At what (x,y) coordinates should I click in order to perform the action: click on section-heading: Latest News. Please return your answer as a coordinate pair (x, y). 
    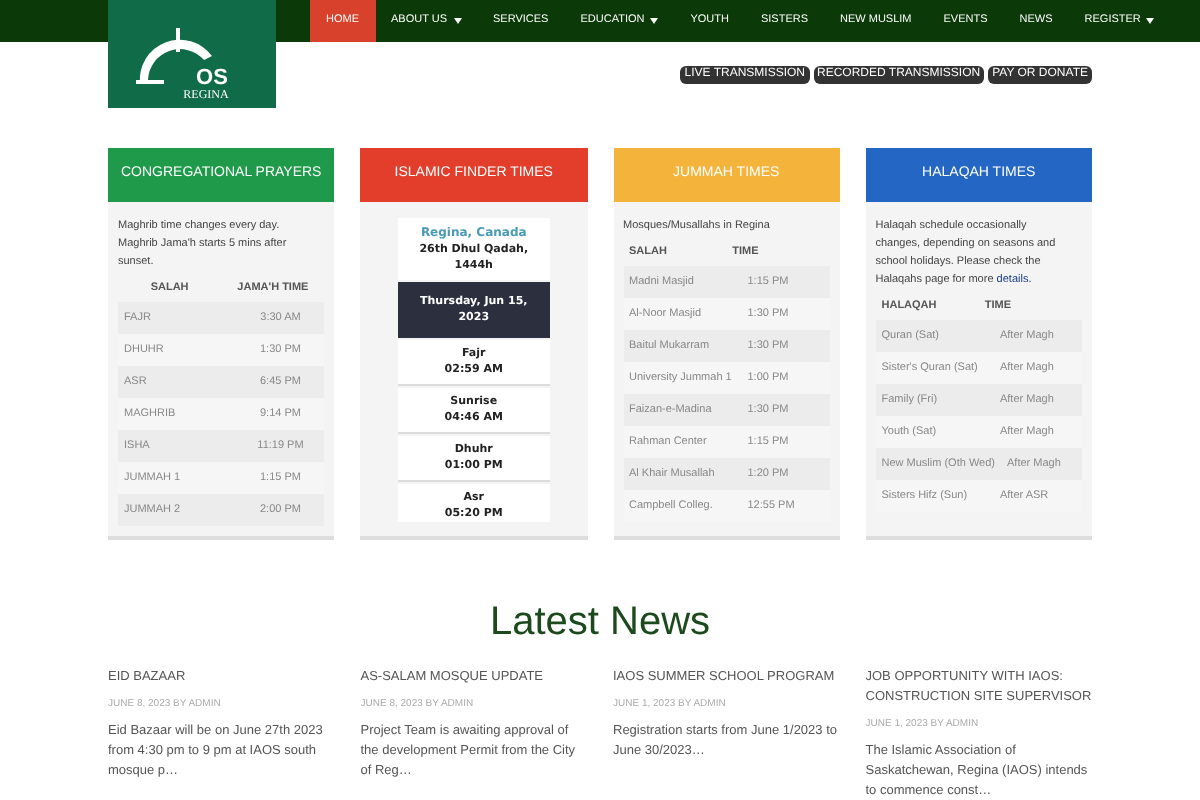
    Looking at the image, I should click on (600, 623).